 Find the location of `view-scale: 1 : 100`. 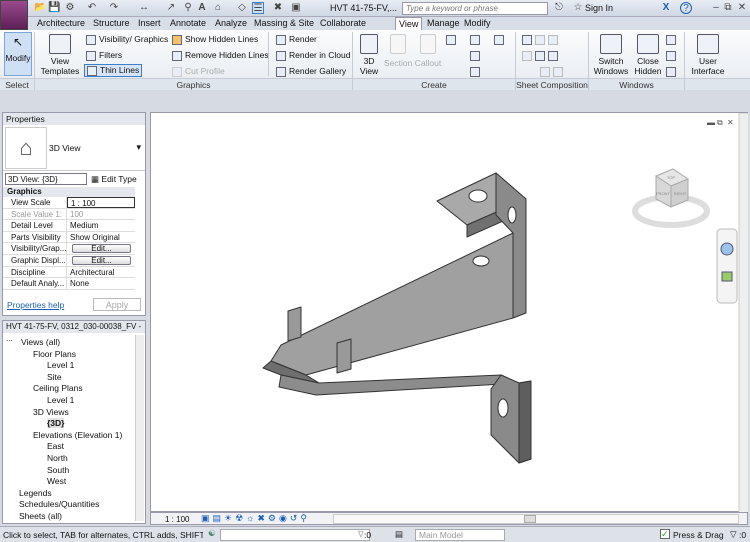

view-scale: 1 : 100 is located at coordinates (177, 519).